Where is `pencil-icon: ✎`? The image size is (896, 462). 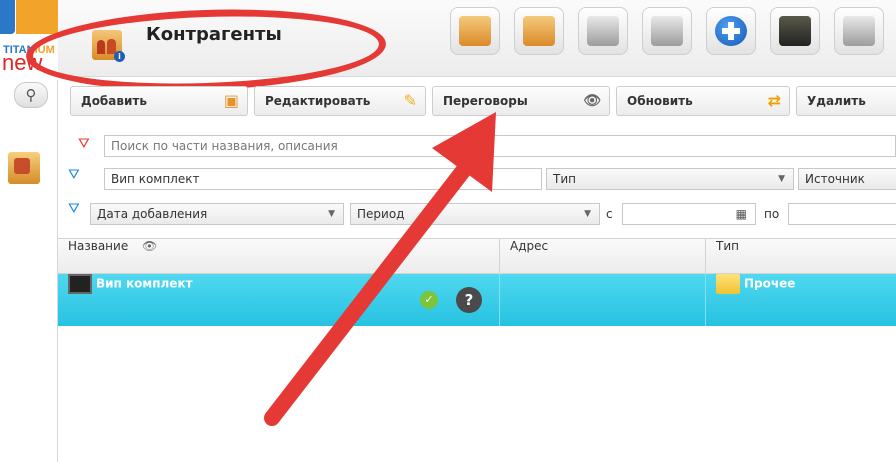
pencil-icon: ✎ is located at coordinates (410, 100).